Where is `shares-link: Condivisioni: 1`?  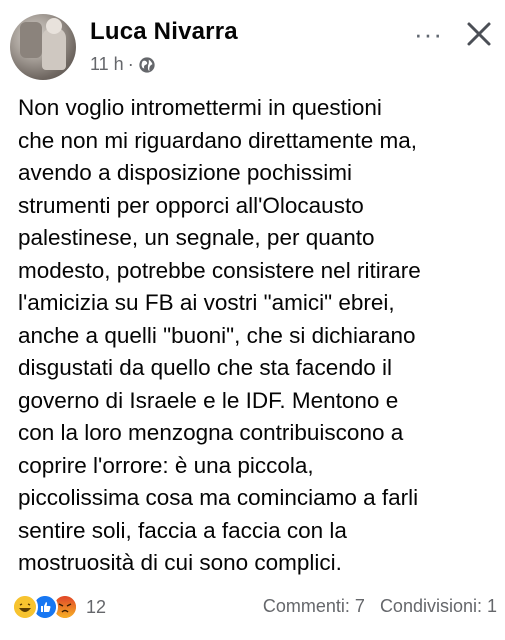 shares-link: Condivisioni: 1 is located at coordinates (438, 606).